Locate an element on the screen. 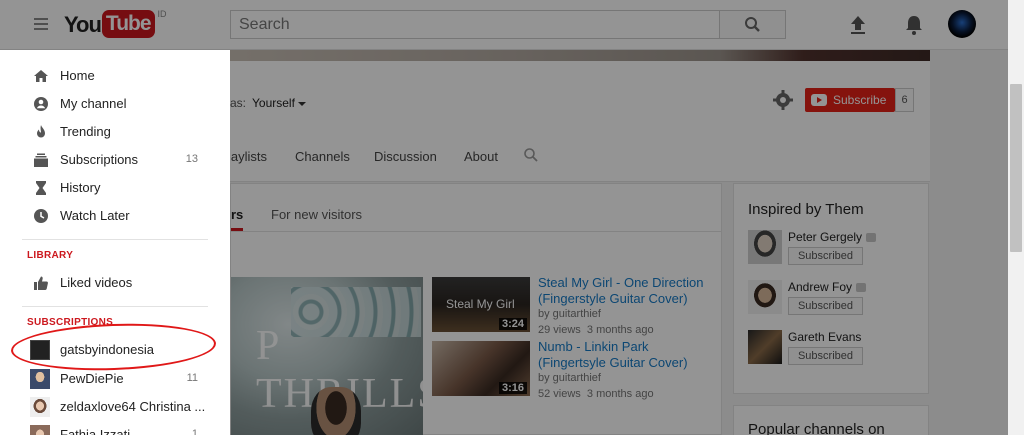  guide-item-home: Home is located at coordinates (115, 76).